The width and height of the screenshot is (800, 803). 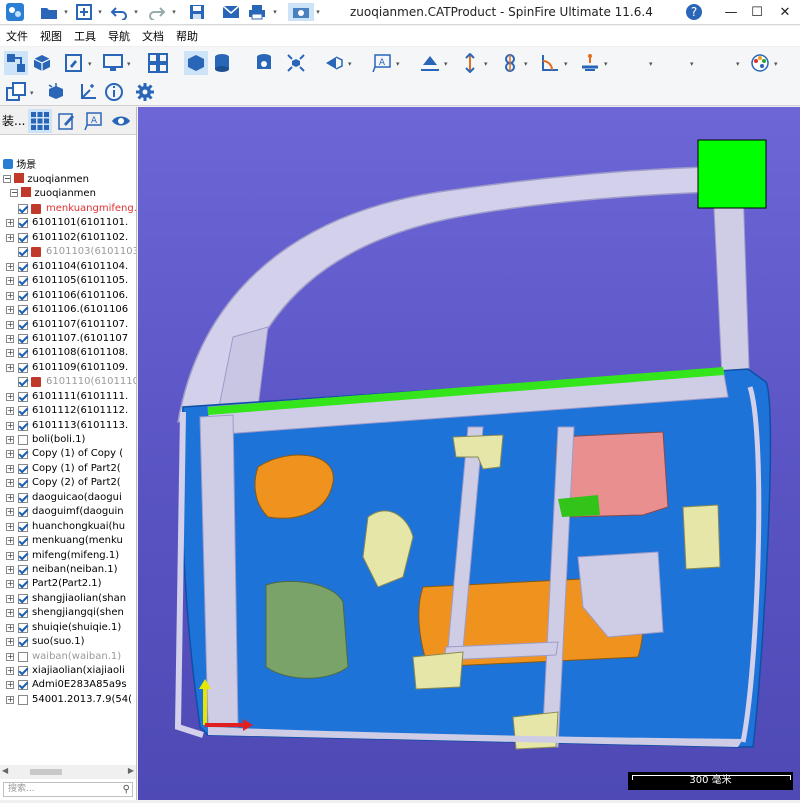 I want to click on undo-icon, so click(x=119, y=12).